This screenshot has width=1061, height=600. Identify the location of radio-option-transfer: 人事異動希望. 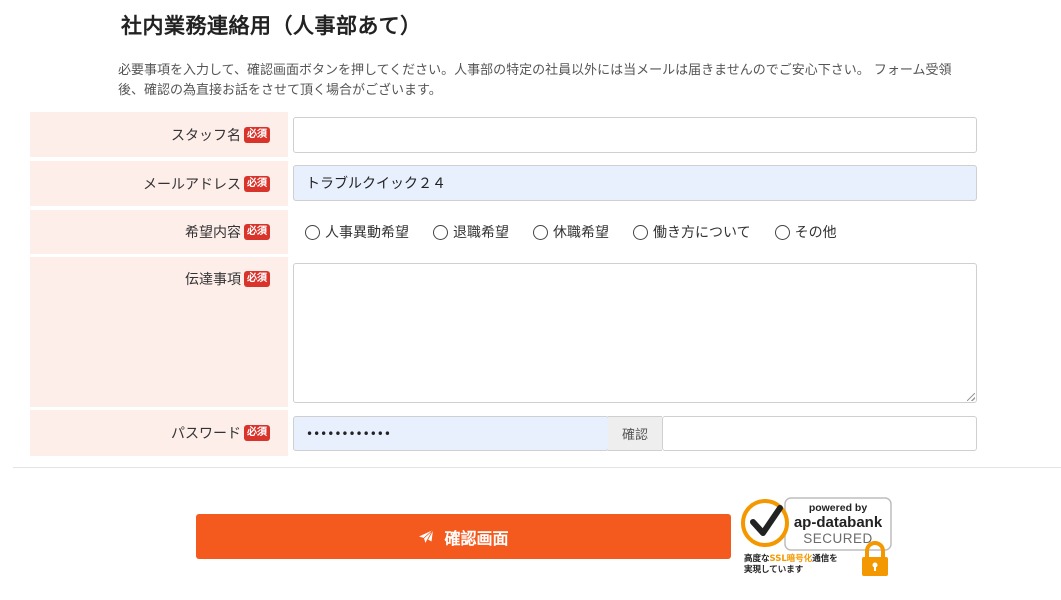
(357, 232).